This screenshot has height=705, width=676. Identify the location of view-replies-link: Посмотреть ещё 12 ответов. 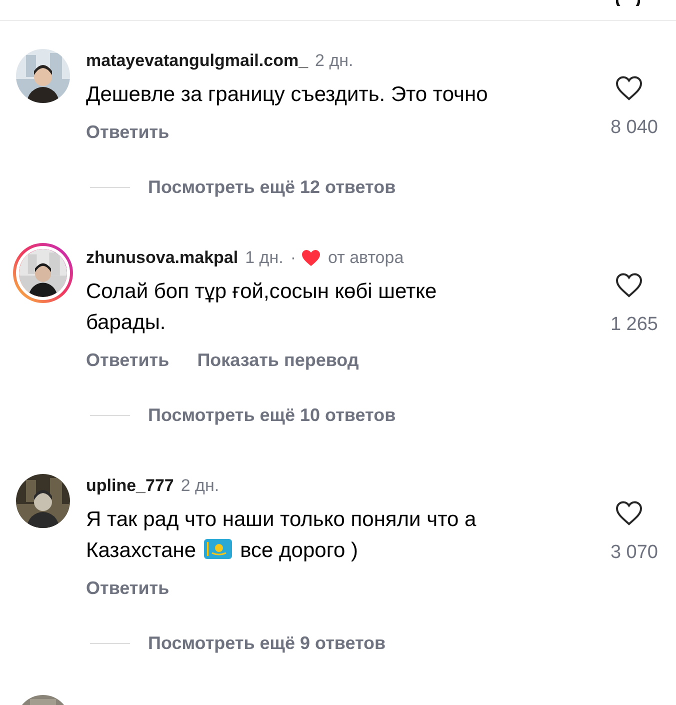
(272, 187).